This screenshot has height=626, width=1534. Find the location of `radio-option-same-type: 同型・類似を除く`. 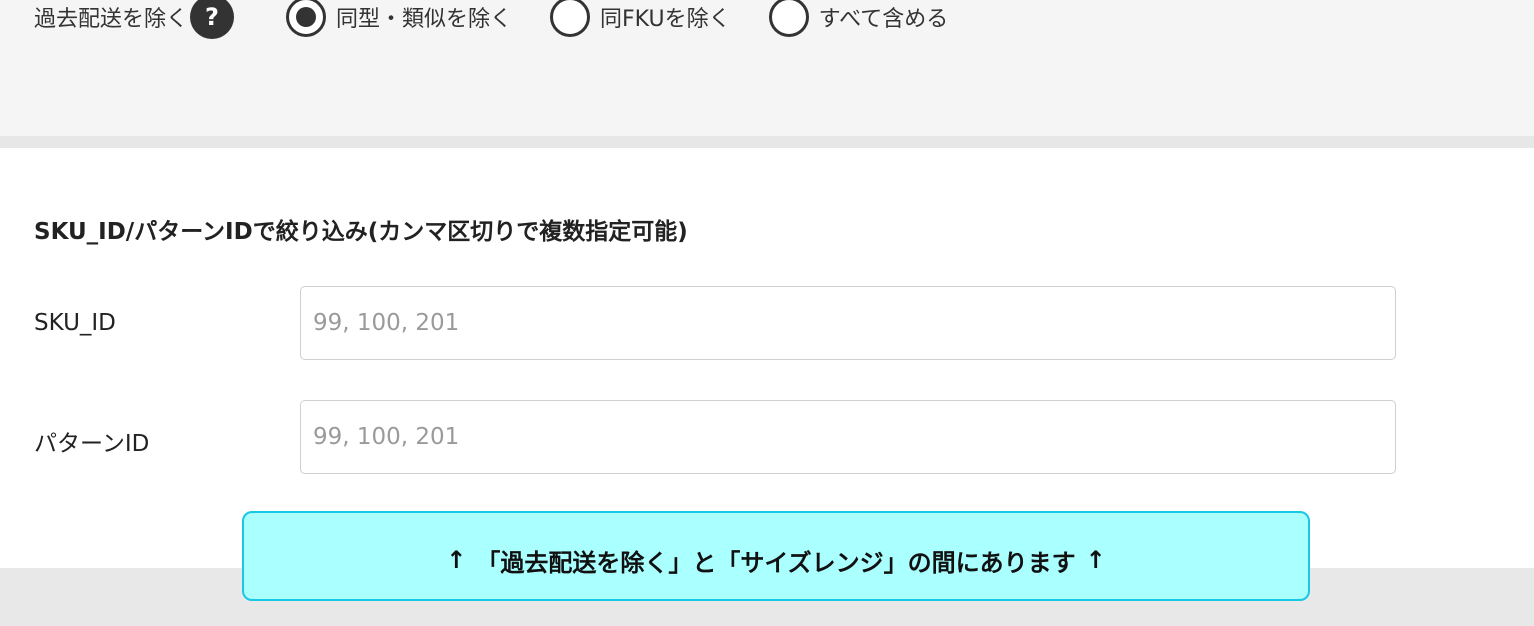

radio-option-same-type: 同型・類似を除く is located at coordinates (399, 18).